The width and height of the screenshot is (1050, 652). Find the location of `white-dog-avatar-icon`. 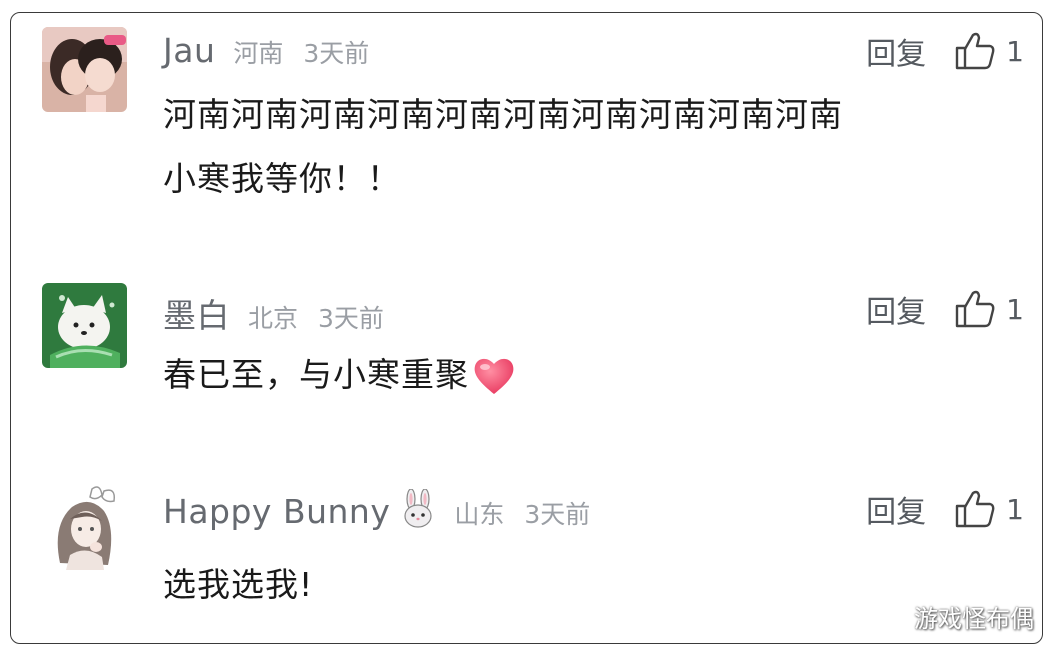

white-dog-avatar-icon is located at coordinates (84, 325).